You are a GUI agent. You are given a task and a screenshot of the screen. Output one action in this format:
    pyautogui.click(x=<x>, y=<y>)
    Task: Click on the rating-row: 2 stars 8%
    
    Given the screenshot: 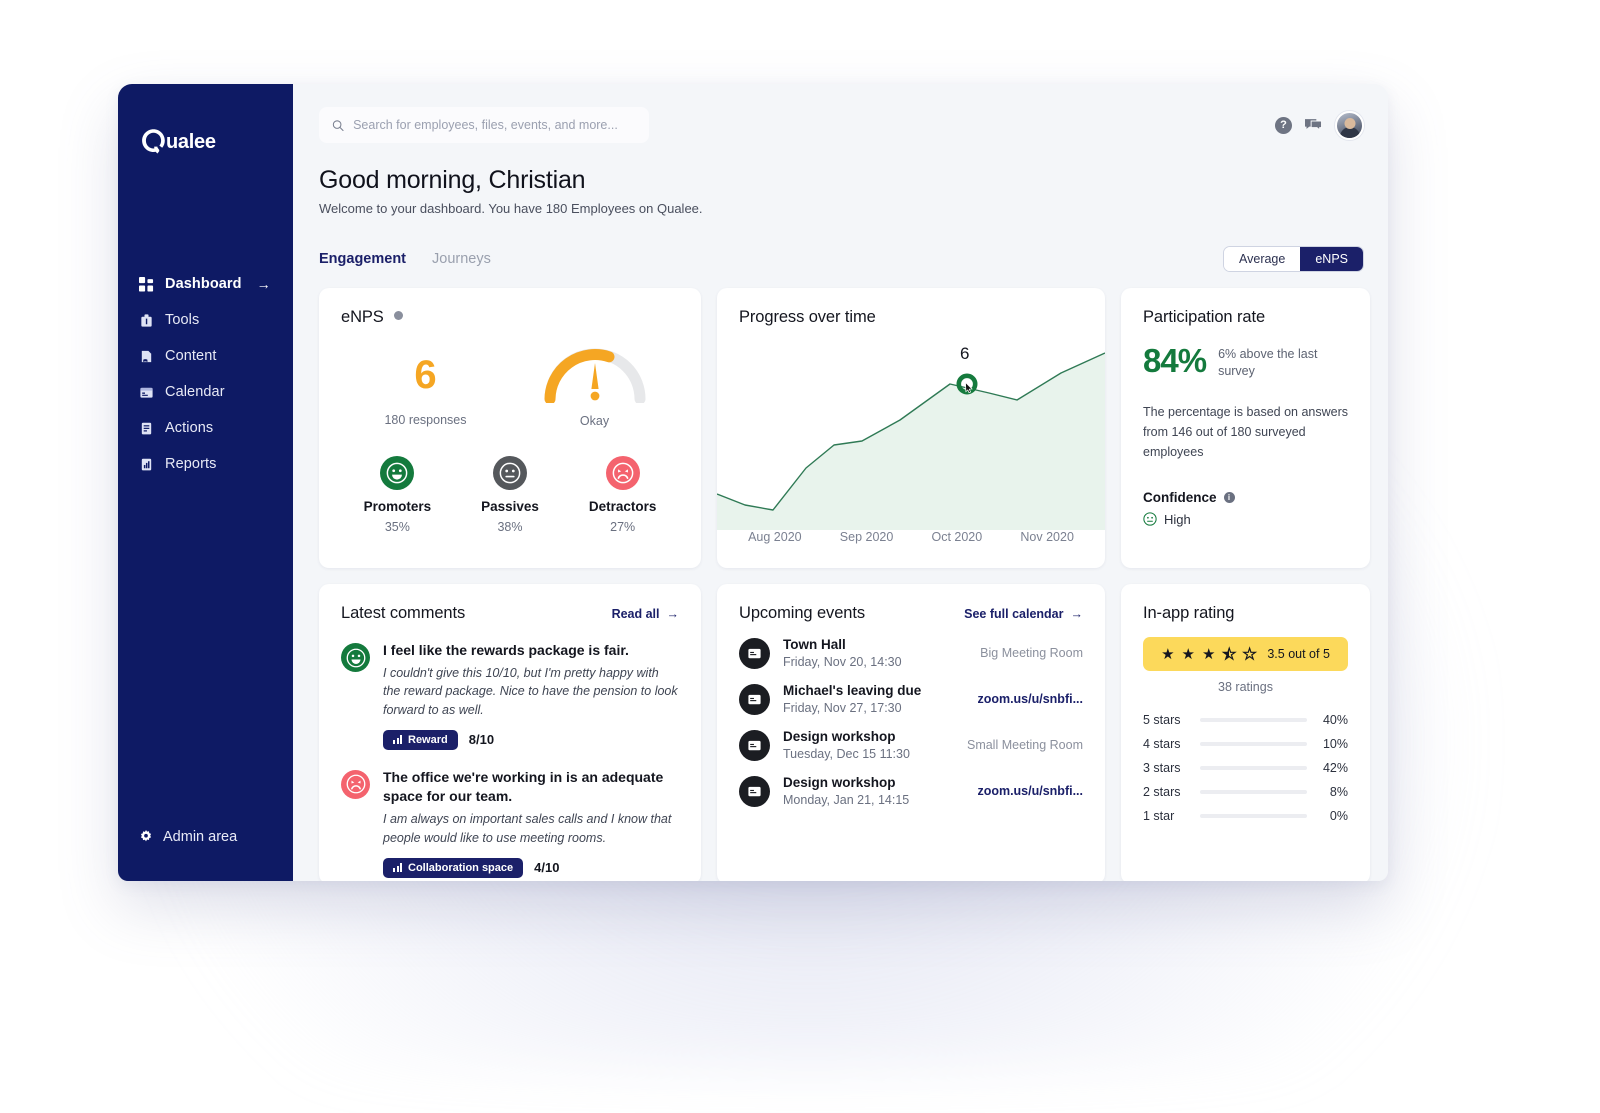 What is the action you would take?
    pyautogui.click(x=1245, y=792)
    